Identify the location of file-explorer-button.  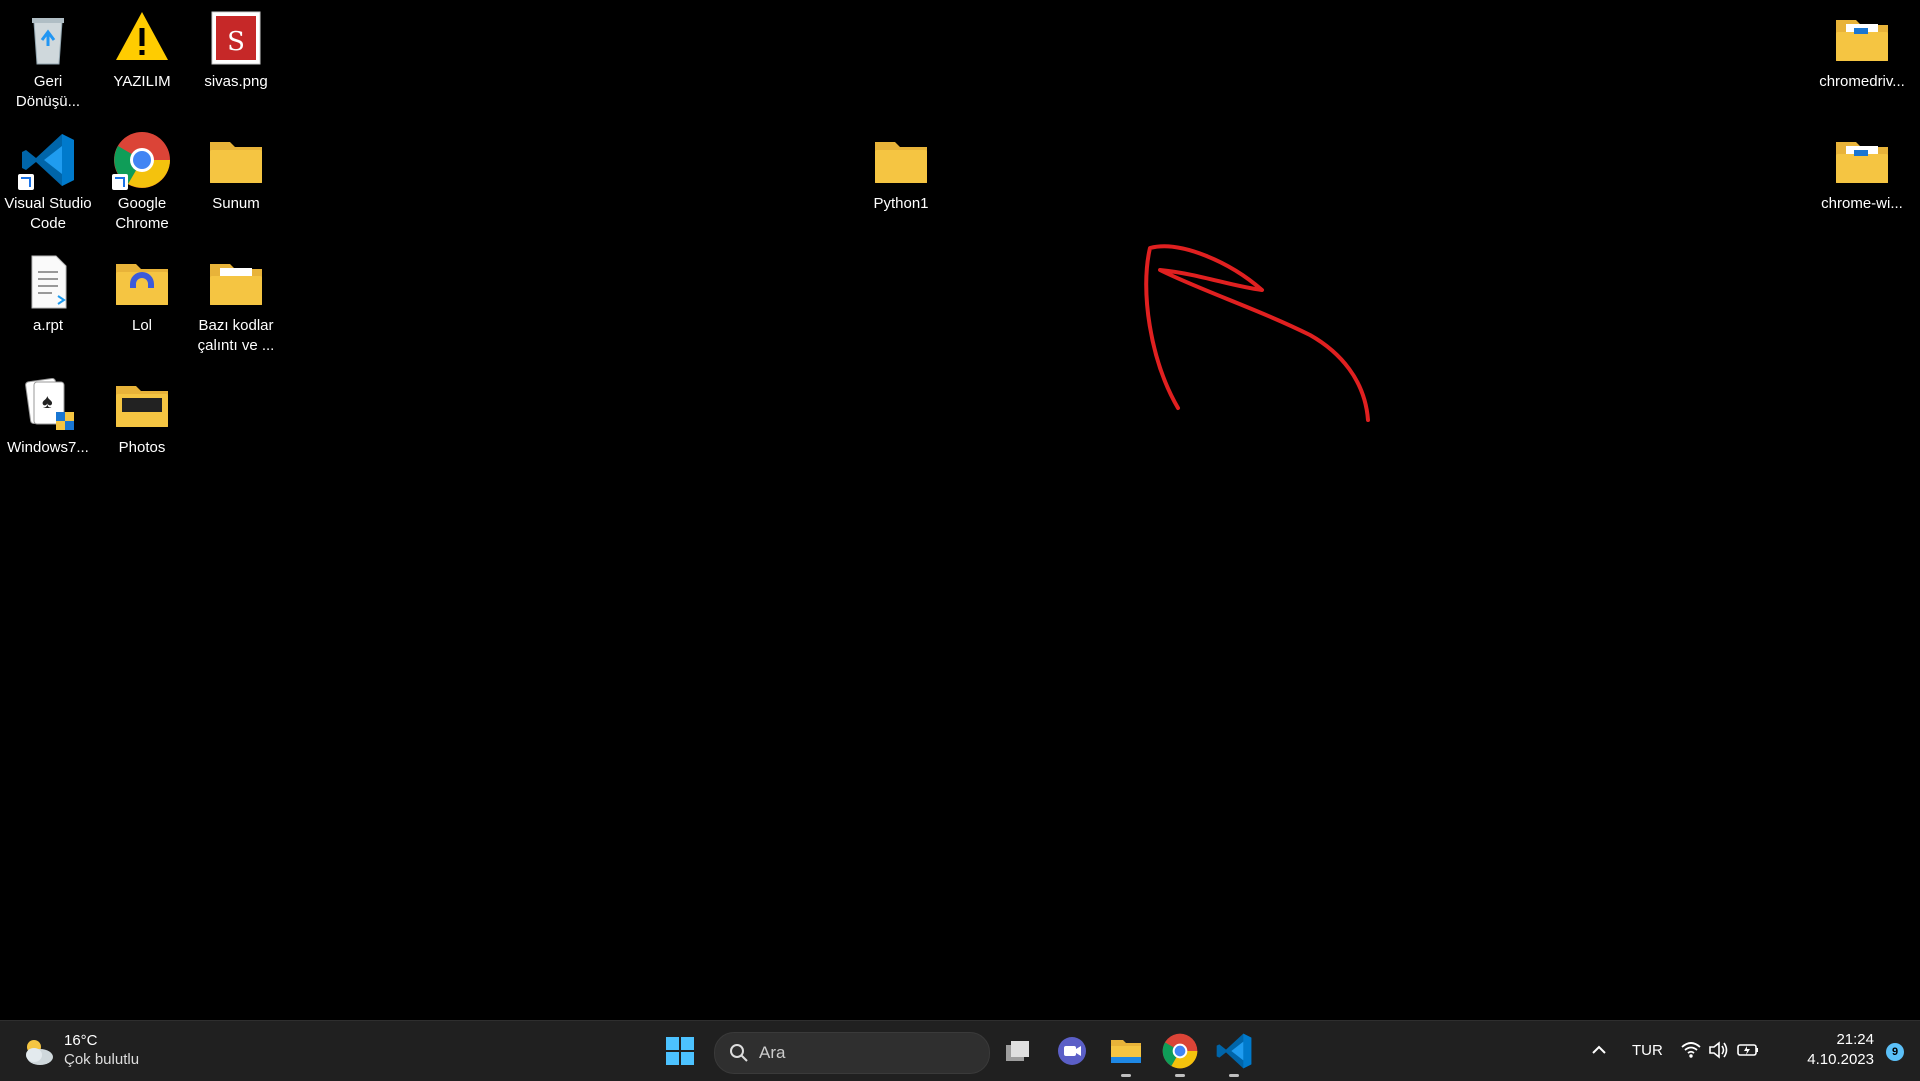
(1126, 1054).